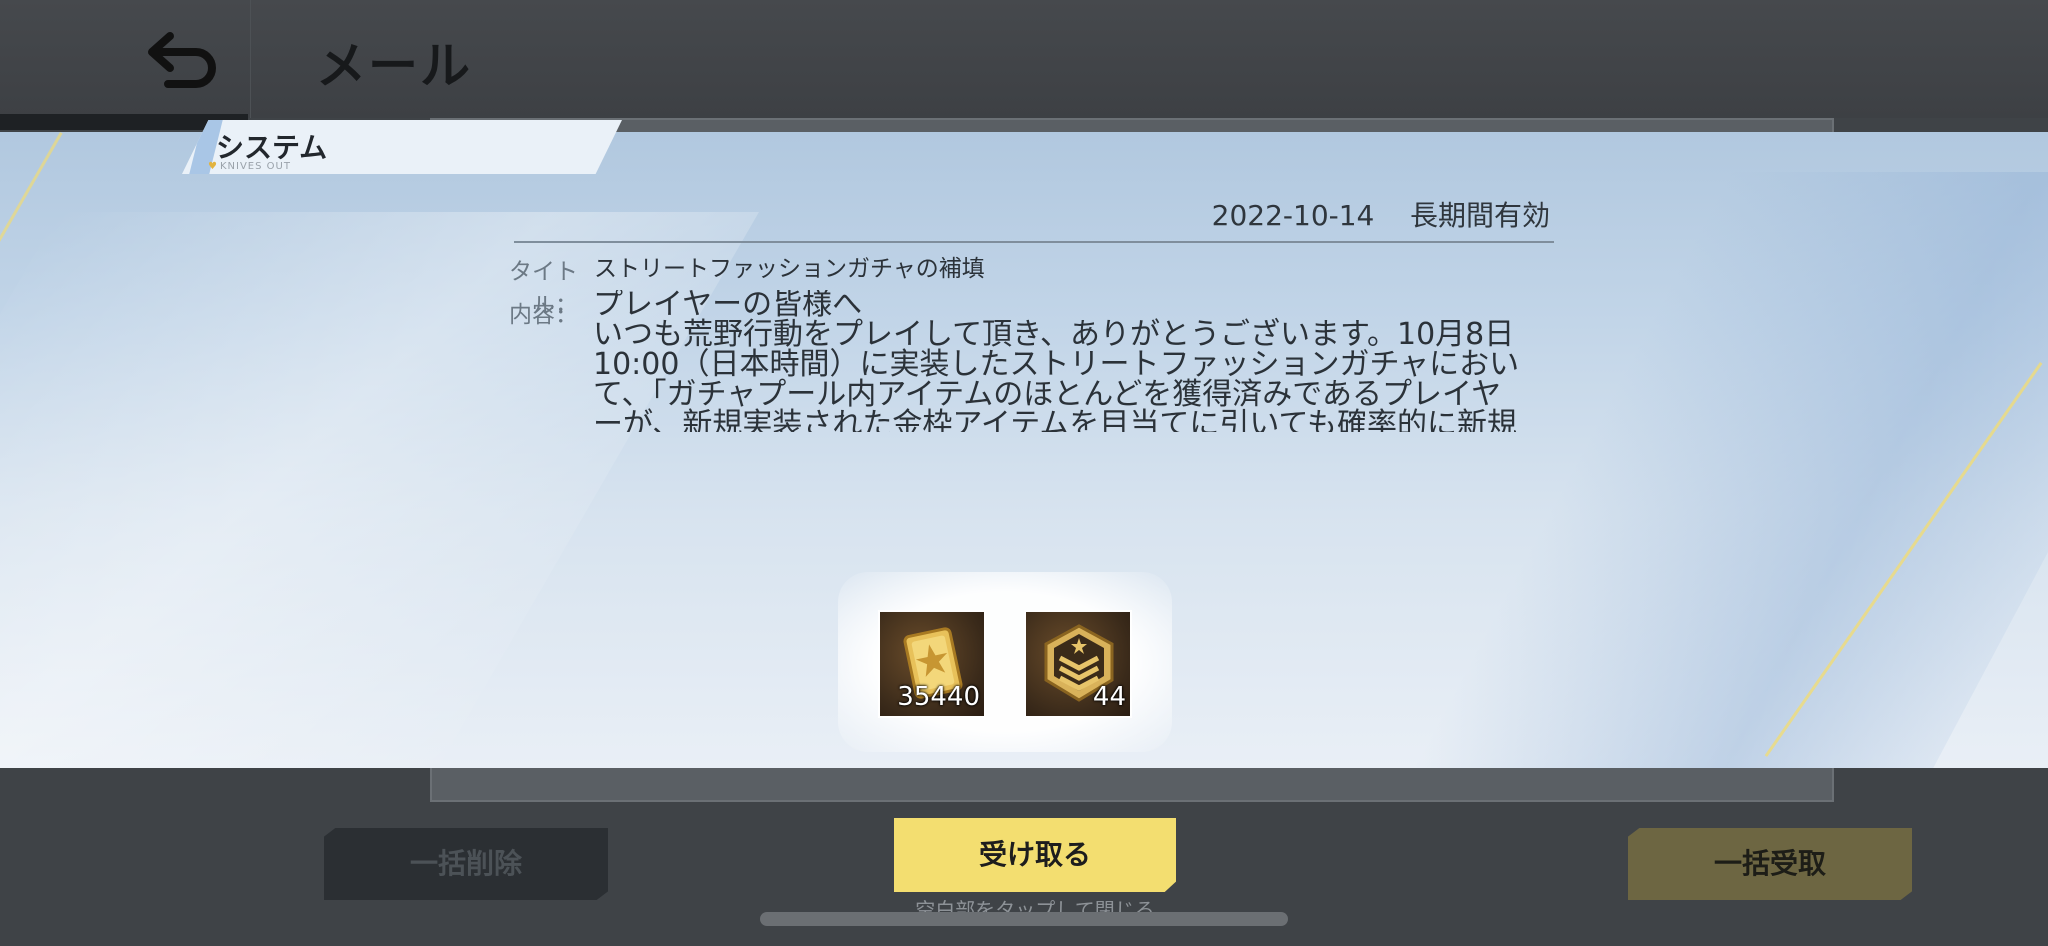 The image size is (2048, 946). What do you see at coordinates (932, 664) in the screenshot?
I see `reward-item-voucher: 35440` at bounding box center [932, 664].